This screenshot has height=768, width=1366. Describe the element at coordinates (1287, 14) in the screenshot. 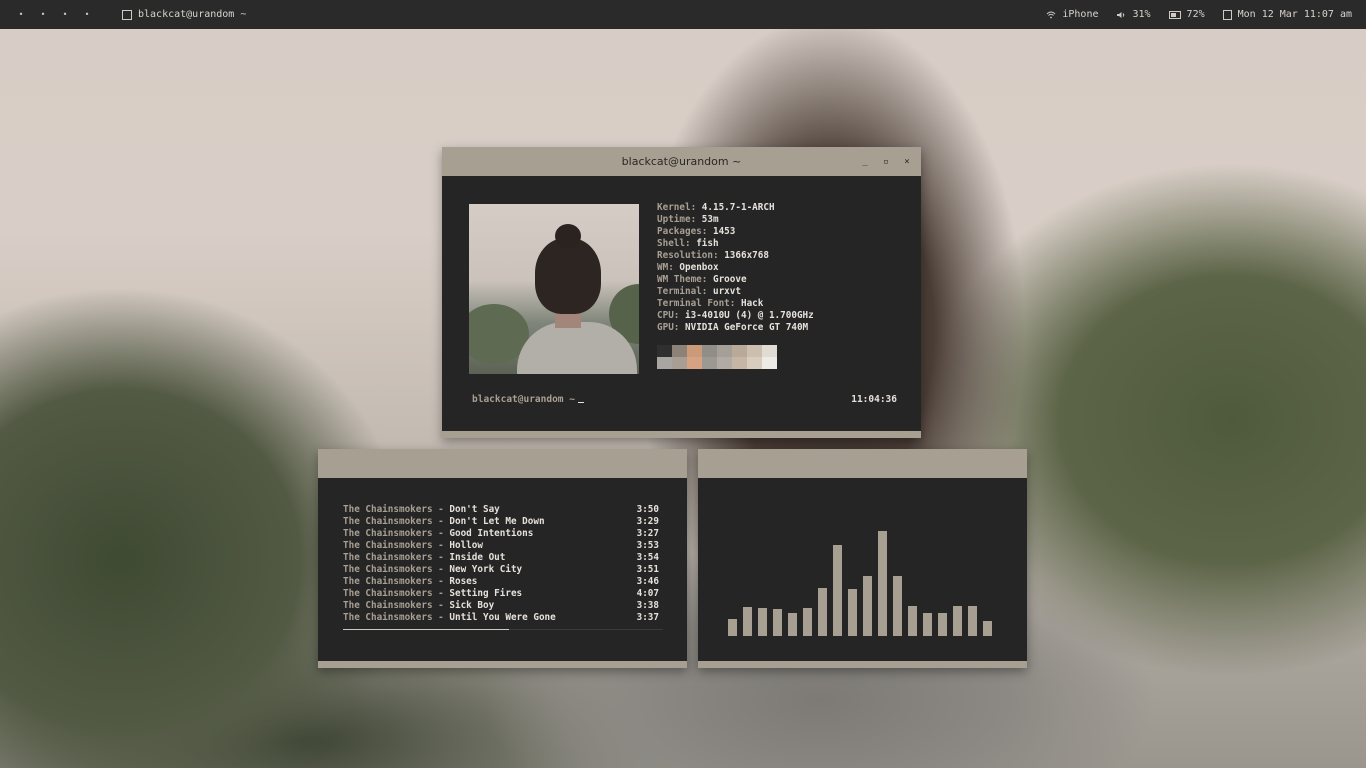

I see `clock-indicator: Mon 12 Mar 11:07 am` at that location.